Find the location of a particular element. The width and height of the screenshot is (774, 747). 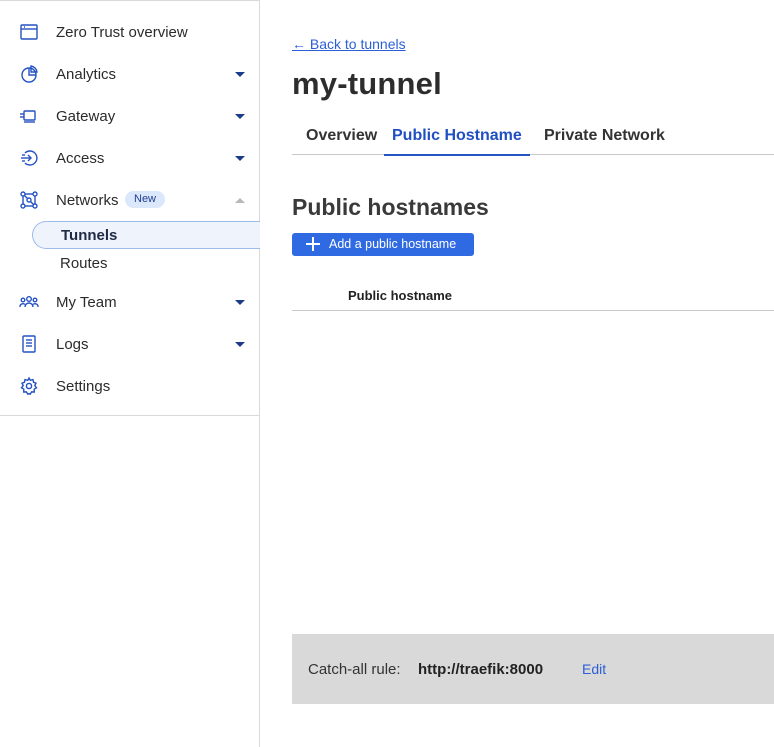

tab-public-hostname: Public Hostname is located at coordinates (457, 137).